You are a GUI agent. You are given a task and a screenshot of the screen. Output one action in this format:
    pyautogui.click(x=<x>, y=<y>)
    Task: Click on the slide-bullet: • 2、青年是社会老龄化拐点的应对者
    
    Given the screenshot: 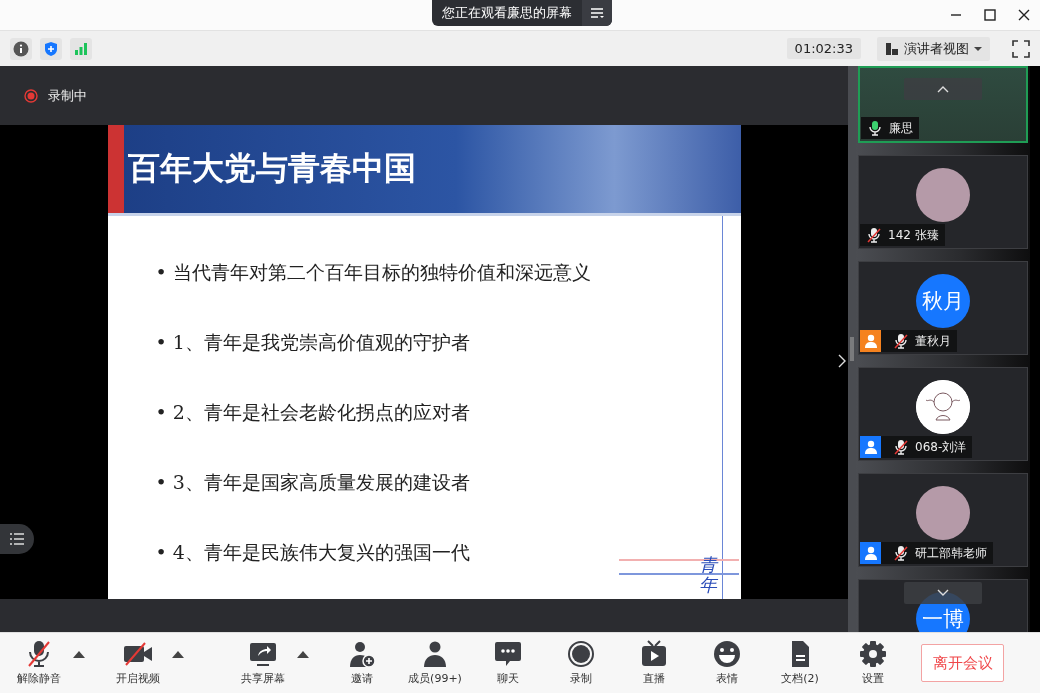 What is the action you would take?
    pyautogui.click(x=312, y=412)
    